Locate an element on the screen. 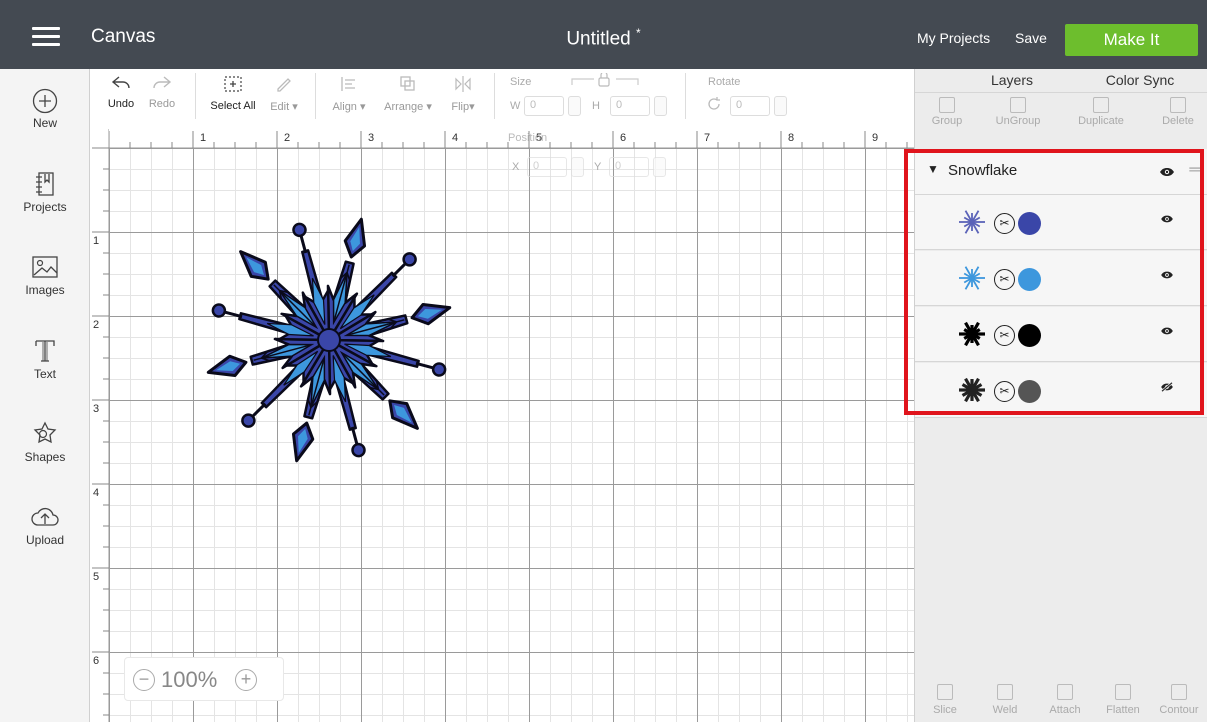 The width and height of the screenshot is (1207, 722). ruler-label: 5 is located at coordinates (96, 577).